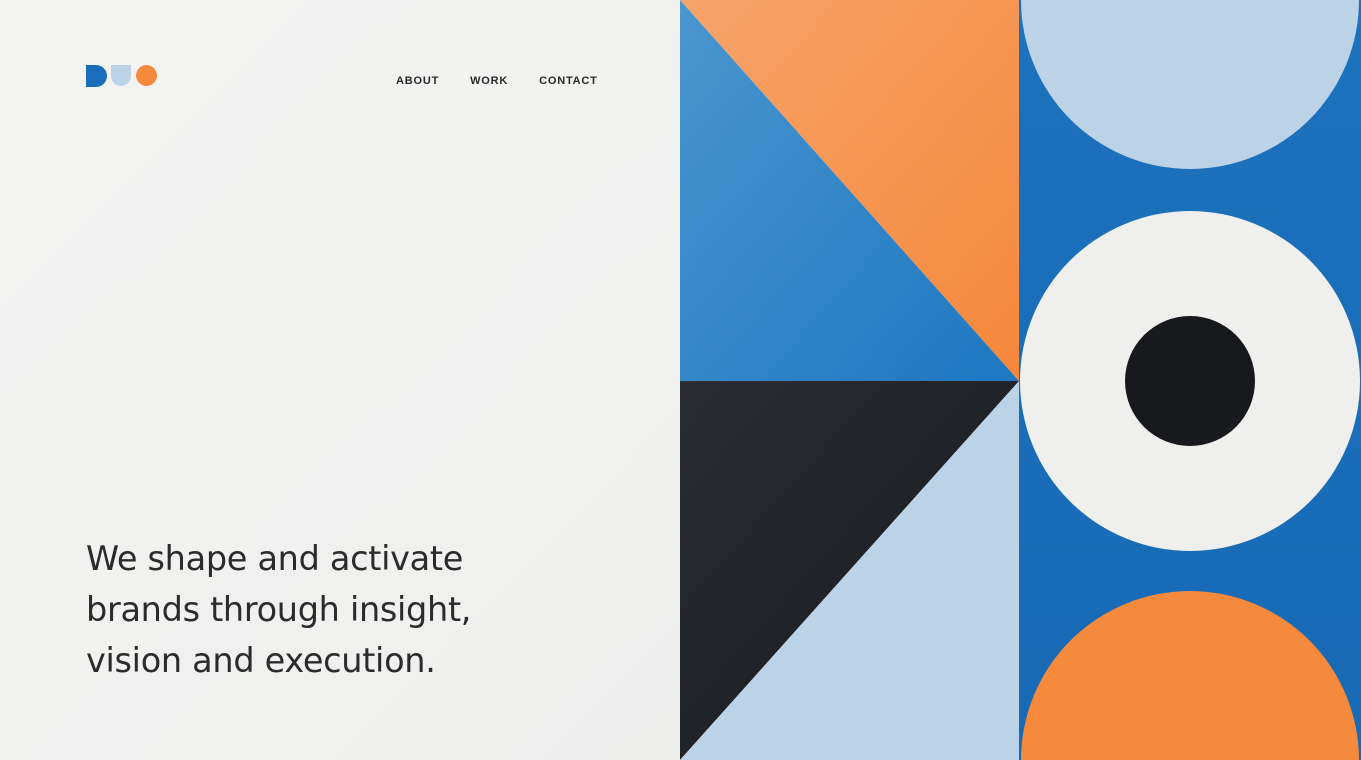 This screenshot has height=760, width=1361. What do you see at coordinates (1190, 381) in the screenshot?
I see `black-circle` at bounding box center [1190, 381].